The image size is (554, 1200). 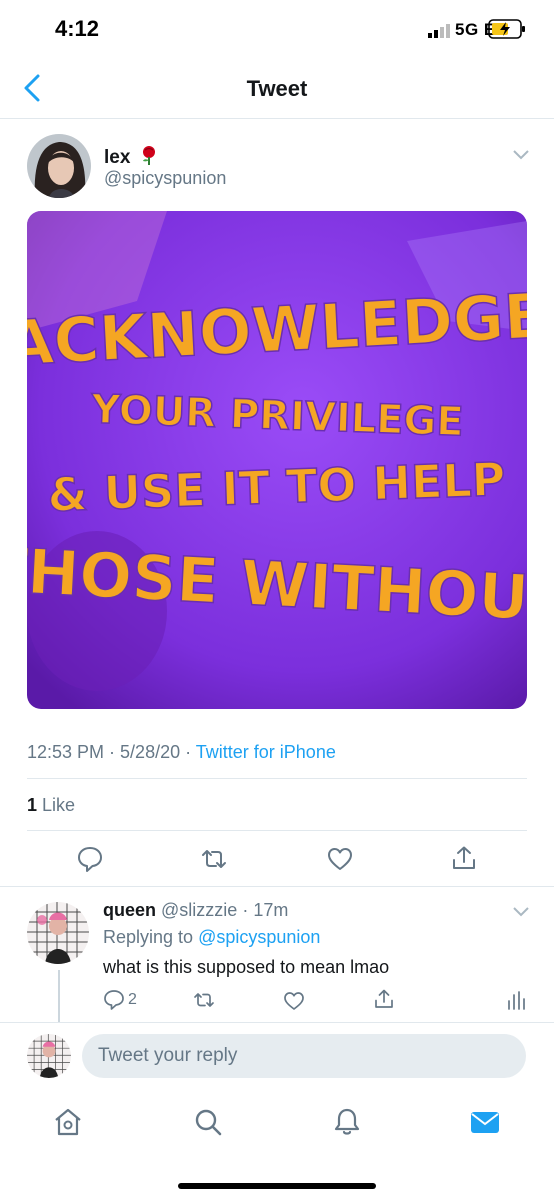 What do you see at coordinates (271, 910) in the screenshot?
I see `reply-age: 17m` at bounding box center [271, 910].